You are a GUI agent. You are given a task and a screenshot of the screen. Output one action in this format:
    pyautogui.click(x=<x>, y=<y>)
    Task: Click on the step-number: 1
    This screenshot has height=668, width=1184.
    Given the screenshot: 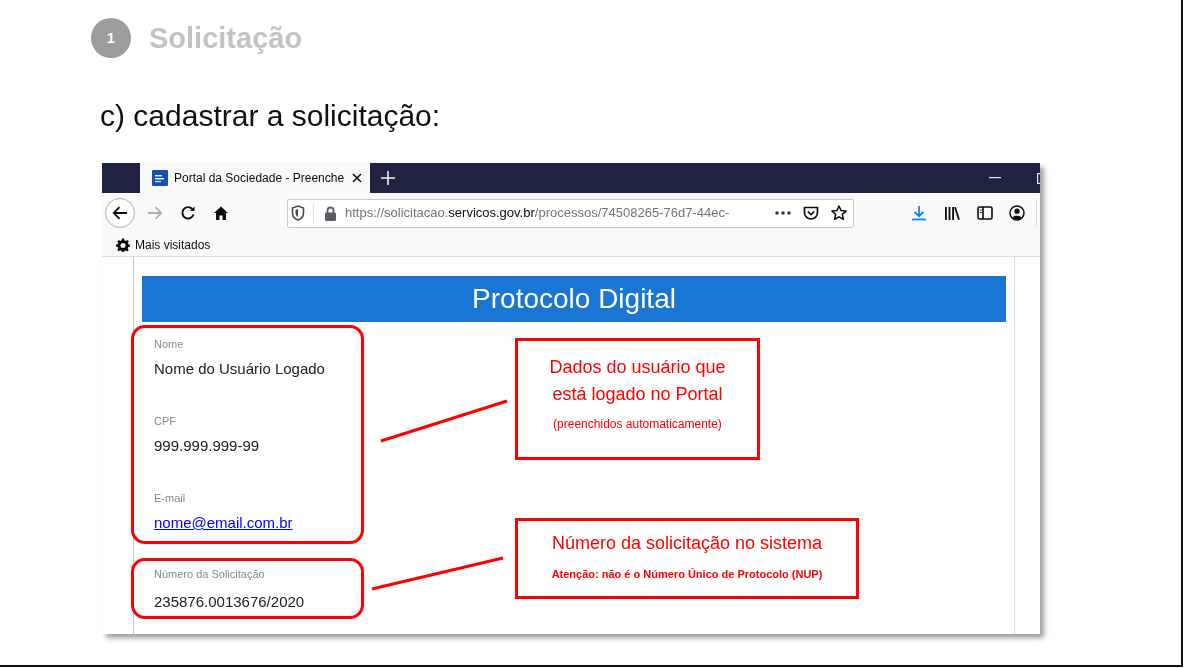 What is the action you would take?
    pyautogui.click(x=111, y=38)
    